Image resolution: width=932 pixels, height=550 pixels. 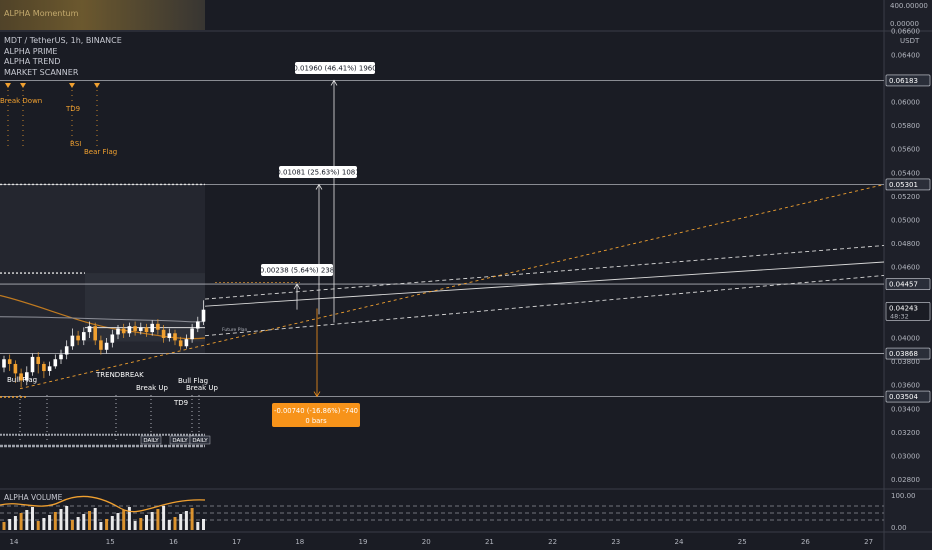 What do you see at coordinates (110, 542) in the screenshot?
I see `x-tick-label: 15` at bounding box center [110, 542].